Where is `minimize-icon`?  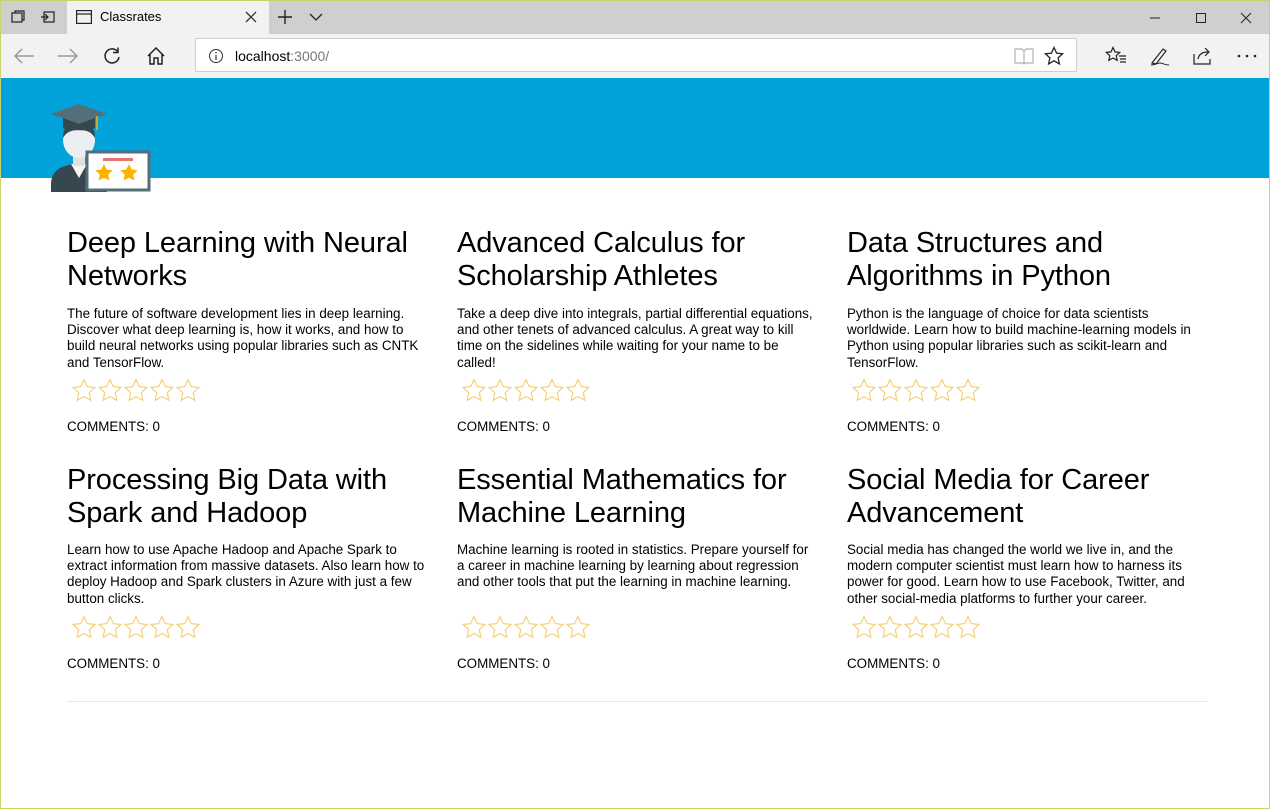 minimize-icon is located at coordinates (1155, 17).